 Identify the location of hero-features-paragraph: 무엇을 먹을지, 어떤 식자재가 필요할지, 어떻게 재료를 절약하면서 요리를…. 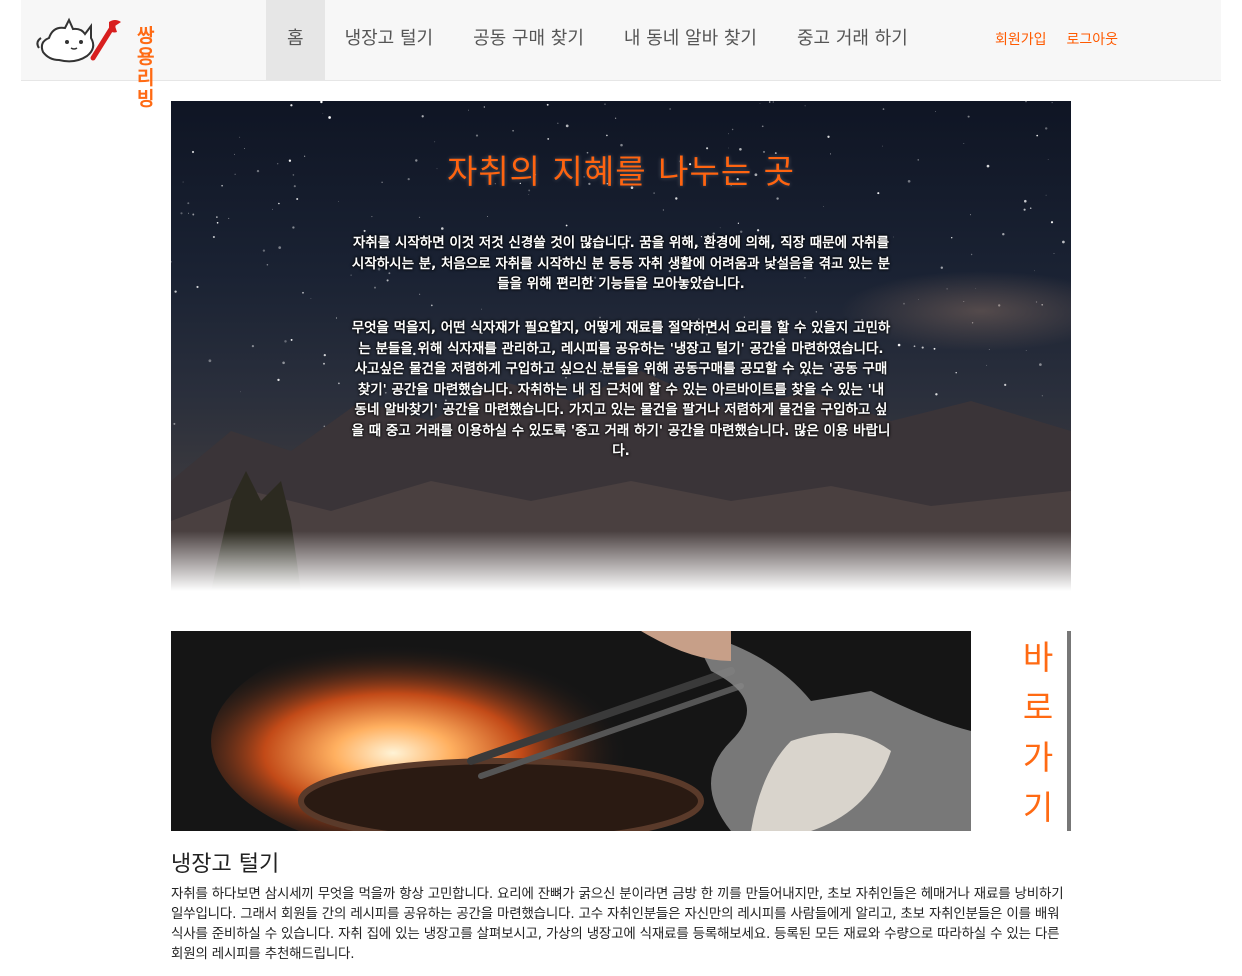
(621, 389).